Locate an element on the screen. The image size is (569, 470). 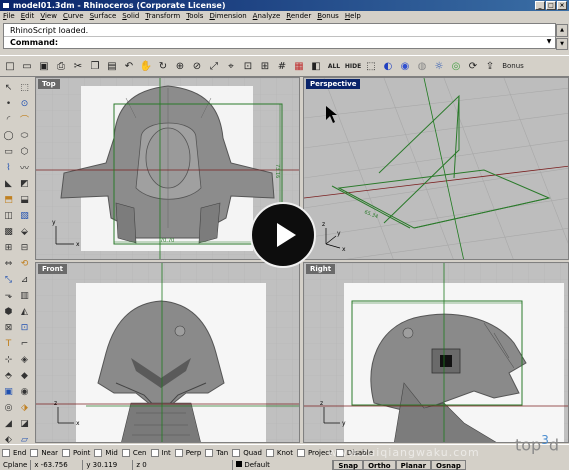
osnap-int: Int is located at coordinates (160, 452).